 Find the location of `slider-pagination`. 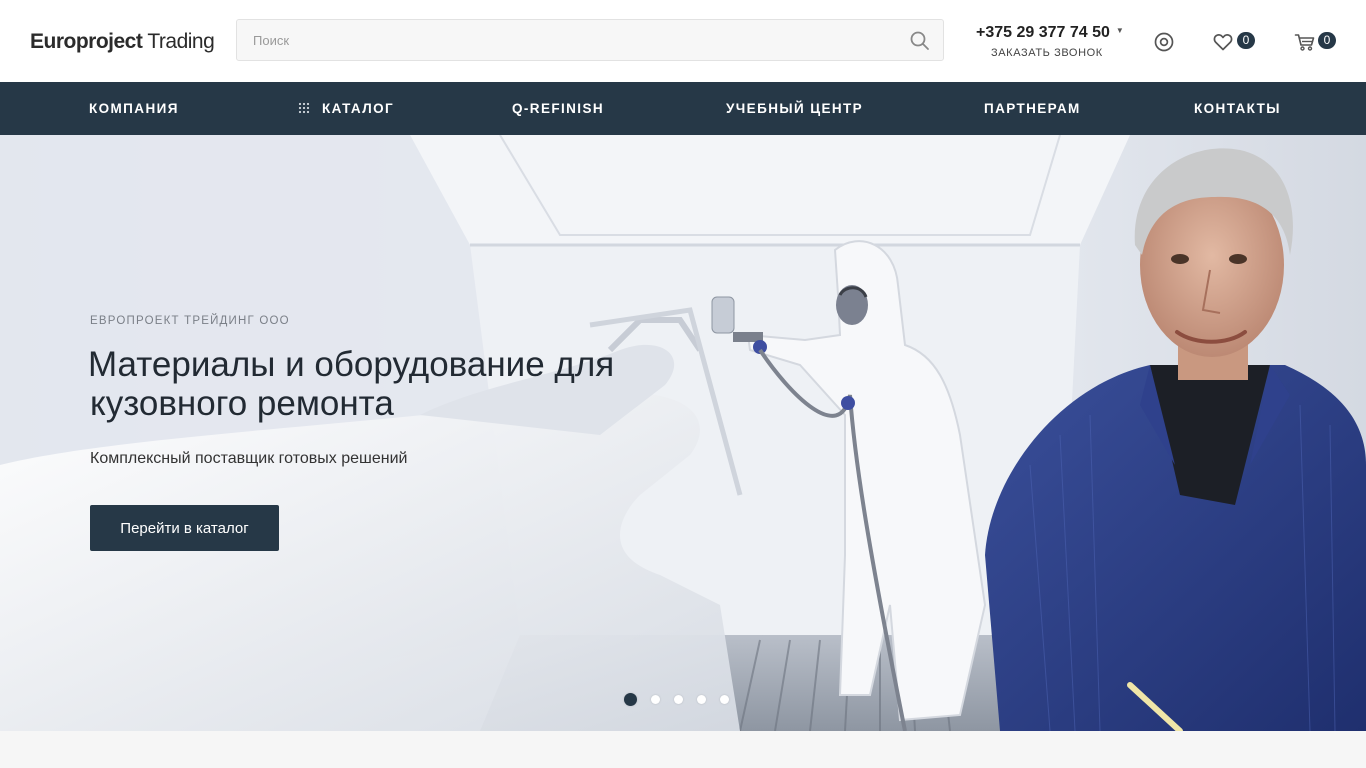

slider-pagination is located at coordinates (683, 699).